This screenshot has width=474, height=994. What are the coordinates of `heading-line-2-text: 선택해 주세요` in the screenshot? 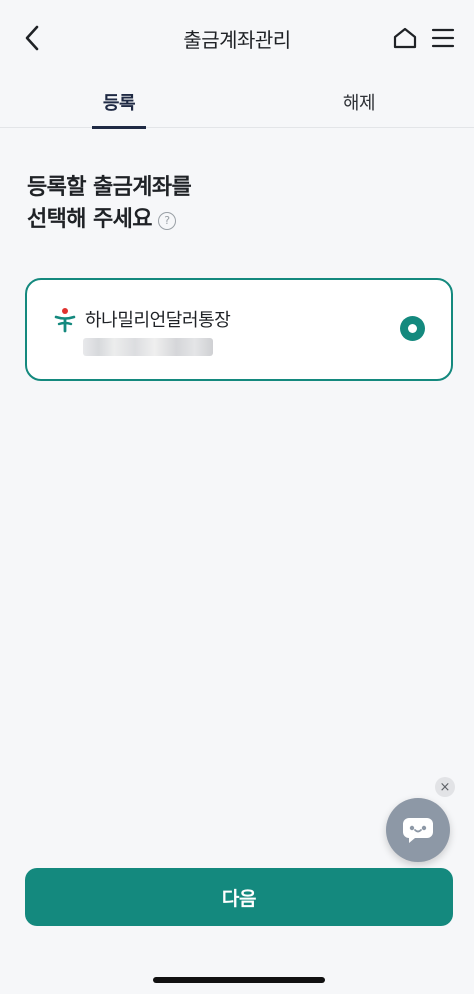 It's located at (90, 219).